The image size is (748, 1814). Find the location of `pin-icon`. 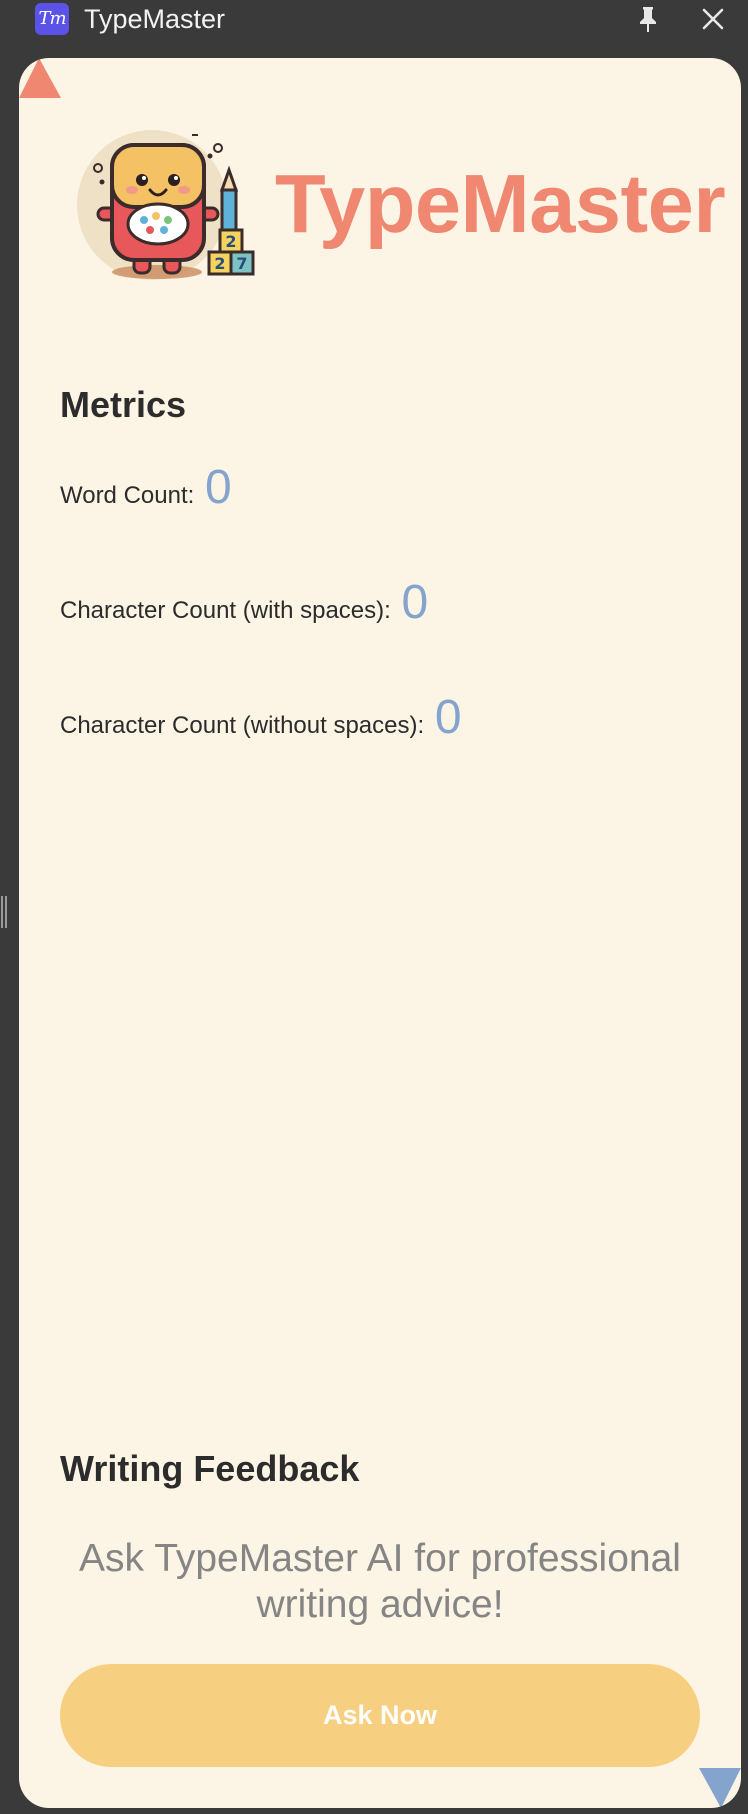

pin-icon is located at coordinates (648, 19).